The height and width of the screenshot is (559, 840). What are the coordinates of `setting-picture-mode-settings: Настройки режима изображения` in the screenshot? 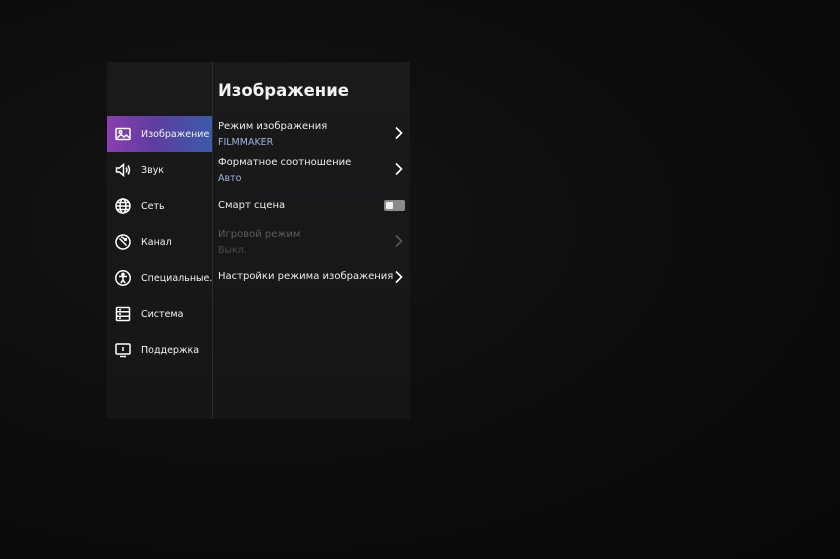 It's located at (314, 278).